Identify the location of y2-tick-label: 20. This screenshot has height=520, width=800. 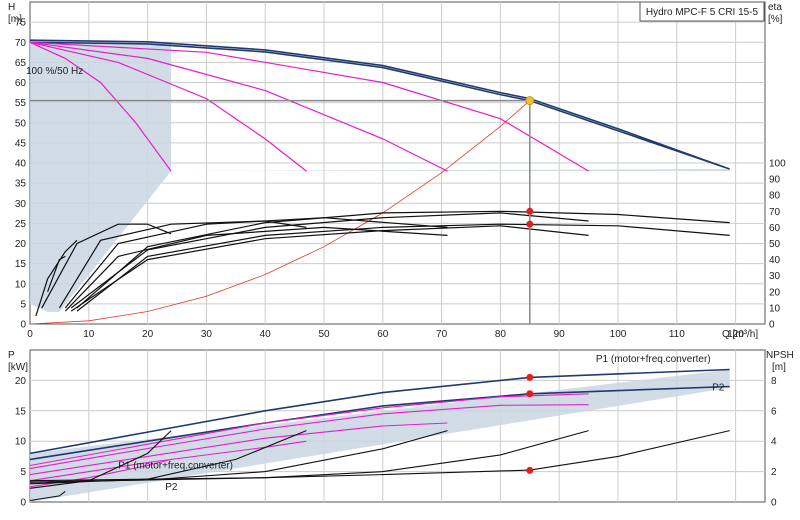
(775, 292).